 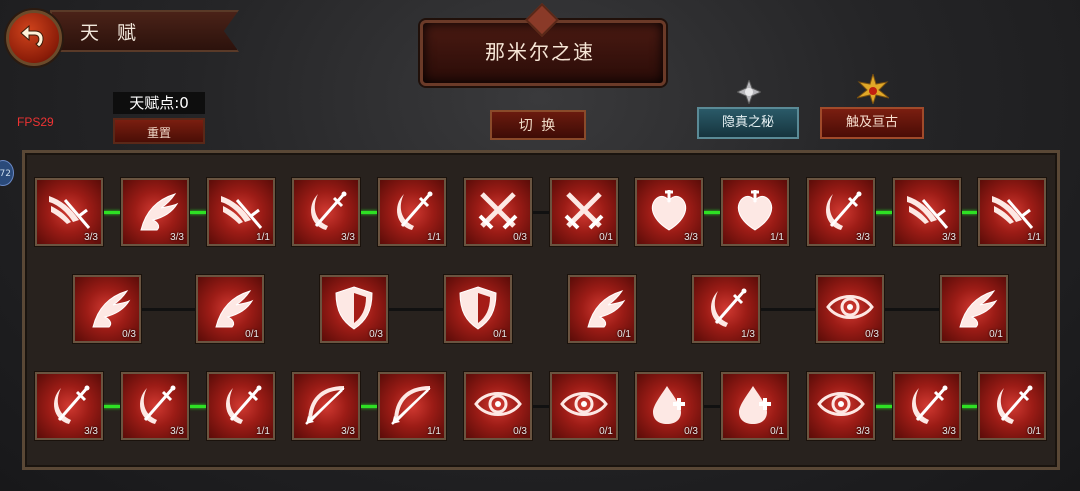 I want to click on fps-counter: FPS29, so click(x=35, y=122).